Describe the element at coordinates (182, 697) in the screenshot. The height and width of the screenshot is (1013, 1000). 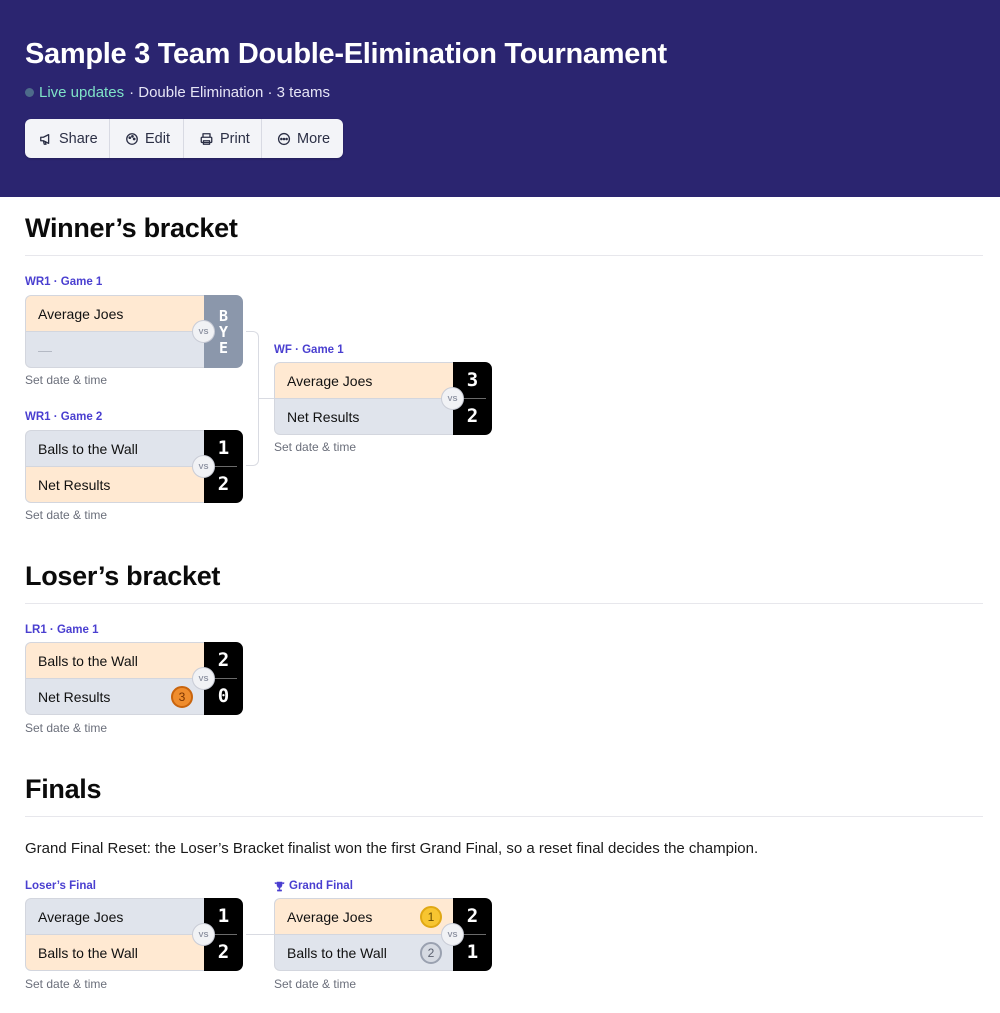
I see `third-place-badge: 3` at that location.